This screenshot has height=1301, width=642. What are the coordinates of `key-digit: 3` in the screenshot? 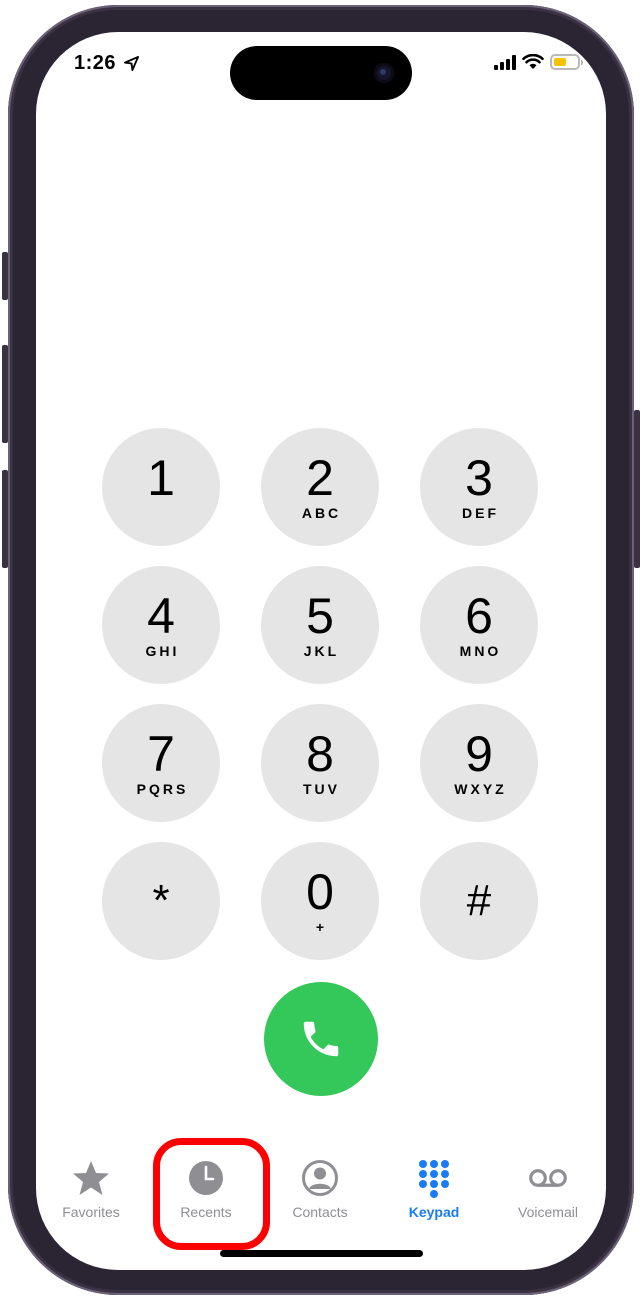 It's located at (479, 478).